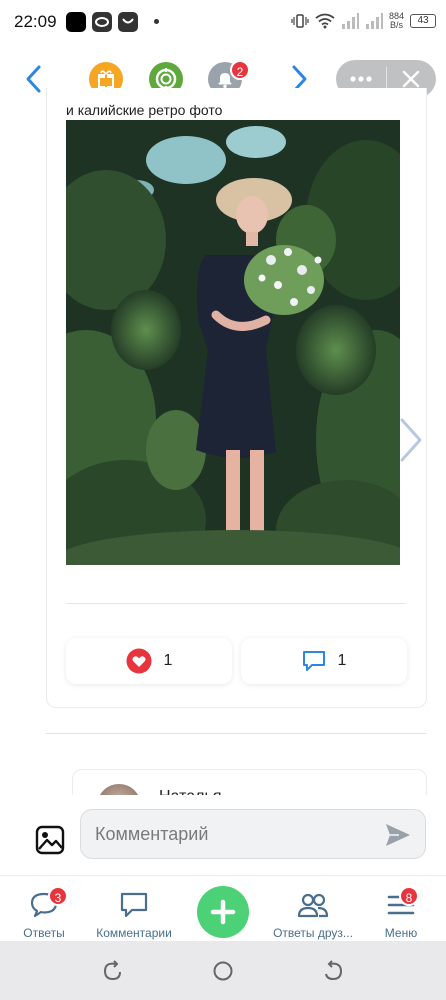  I want to click on plus-icon, so click(223, 912).